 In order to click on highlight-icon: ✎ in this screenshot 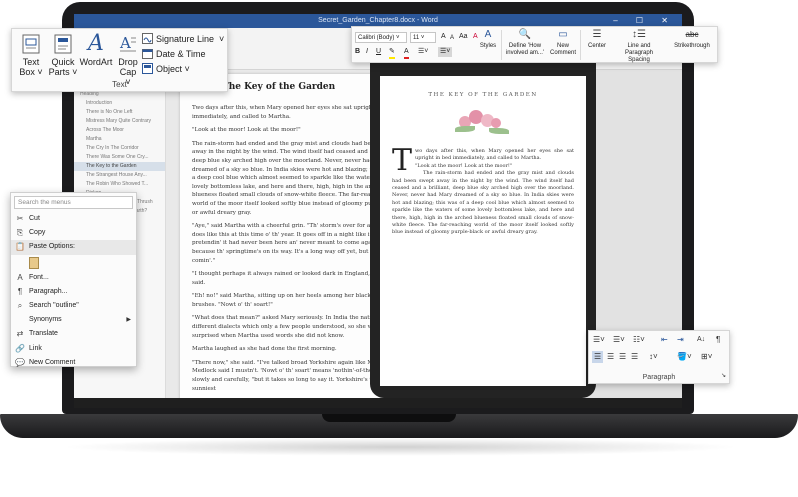, I will do `click(392, 53)`.